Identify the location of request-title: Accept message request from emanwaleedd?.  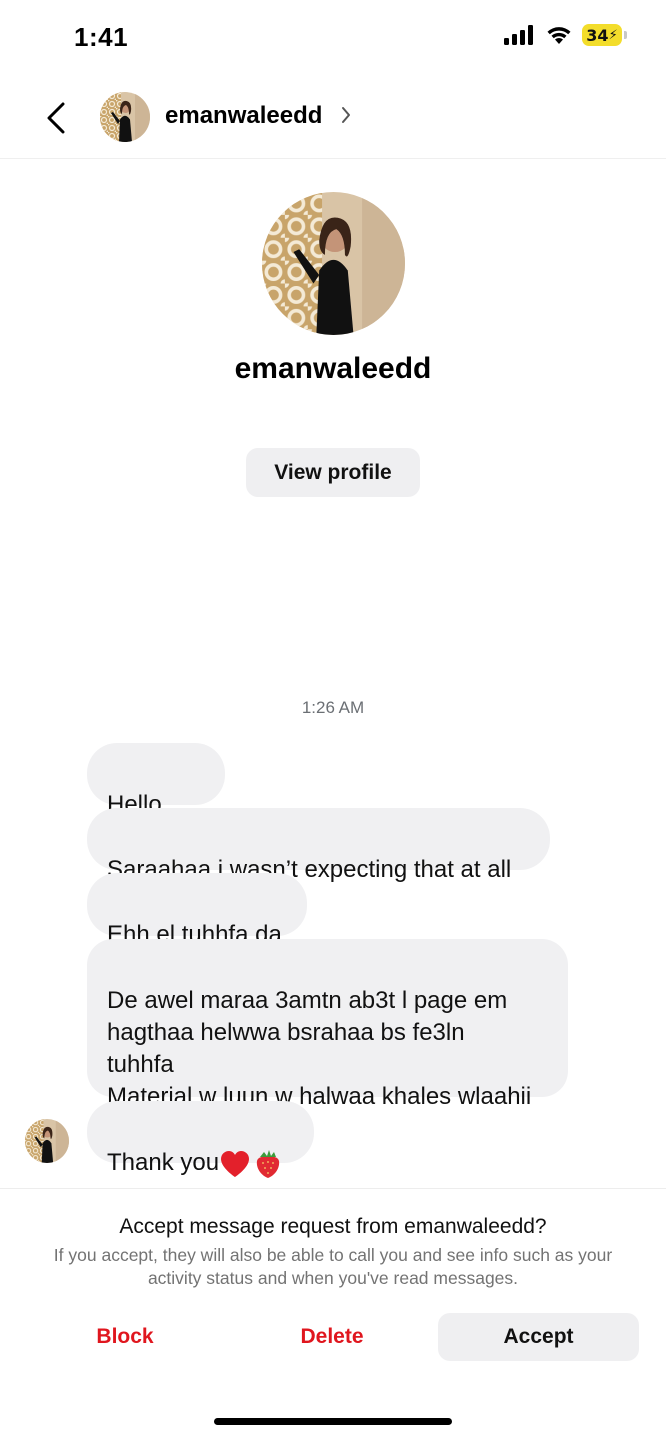
(333, 1226).